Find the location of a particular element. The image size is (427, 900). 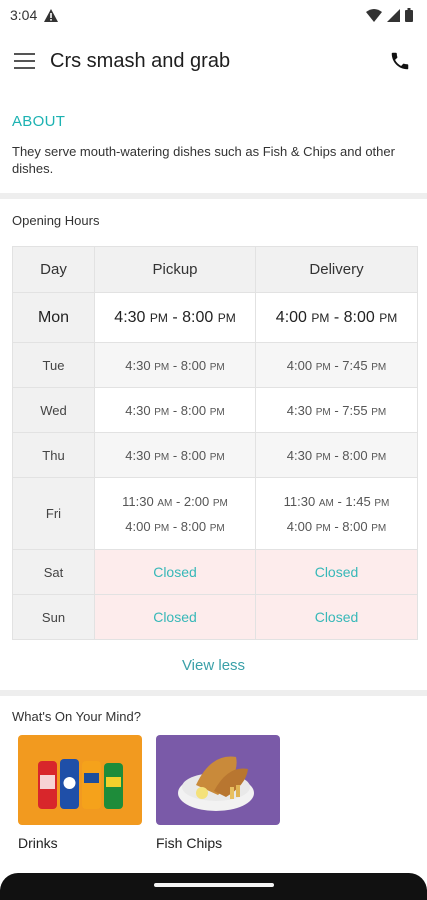

day-cell: Sun is located at coordinates (53, 617).